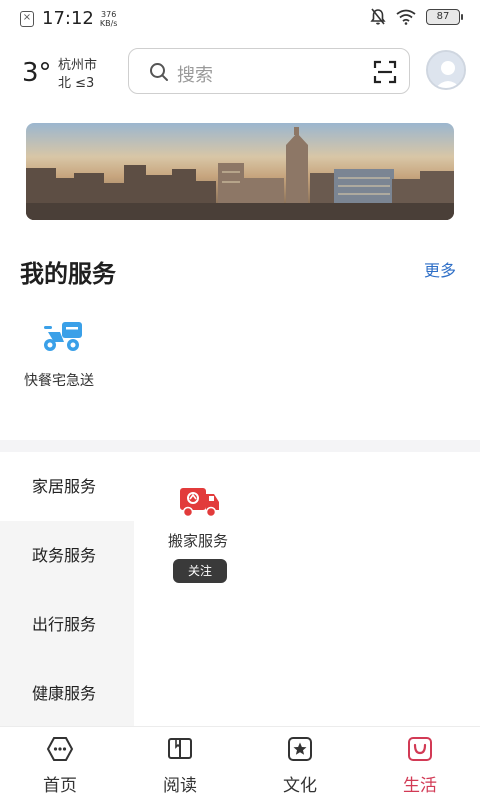 The width and height of the screenshot is (480, 800). I want to click on network-speed: 376 KB/s, so click(109, 19).